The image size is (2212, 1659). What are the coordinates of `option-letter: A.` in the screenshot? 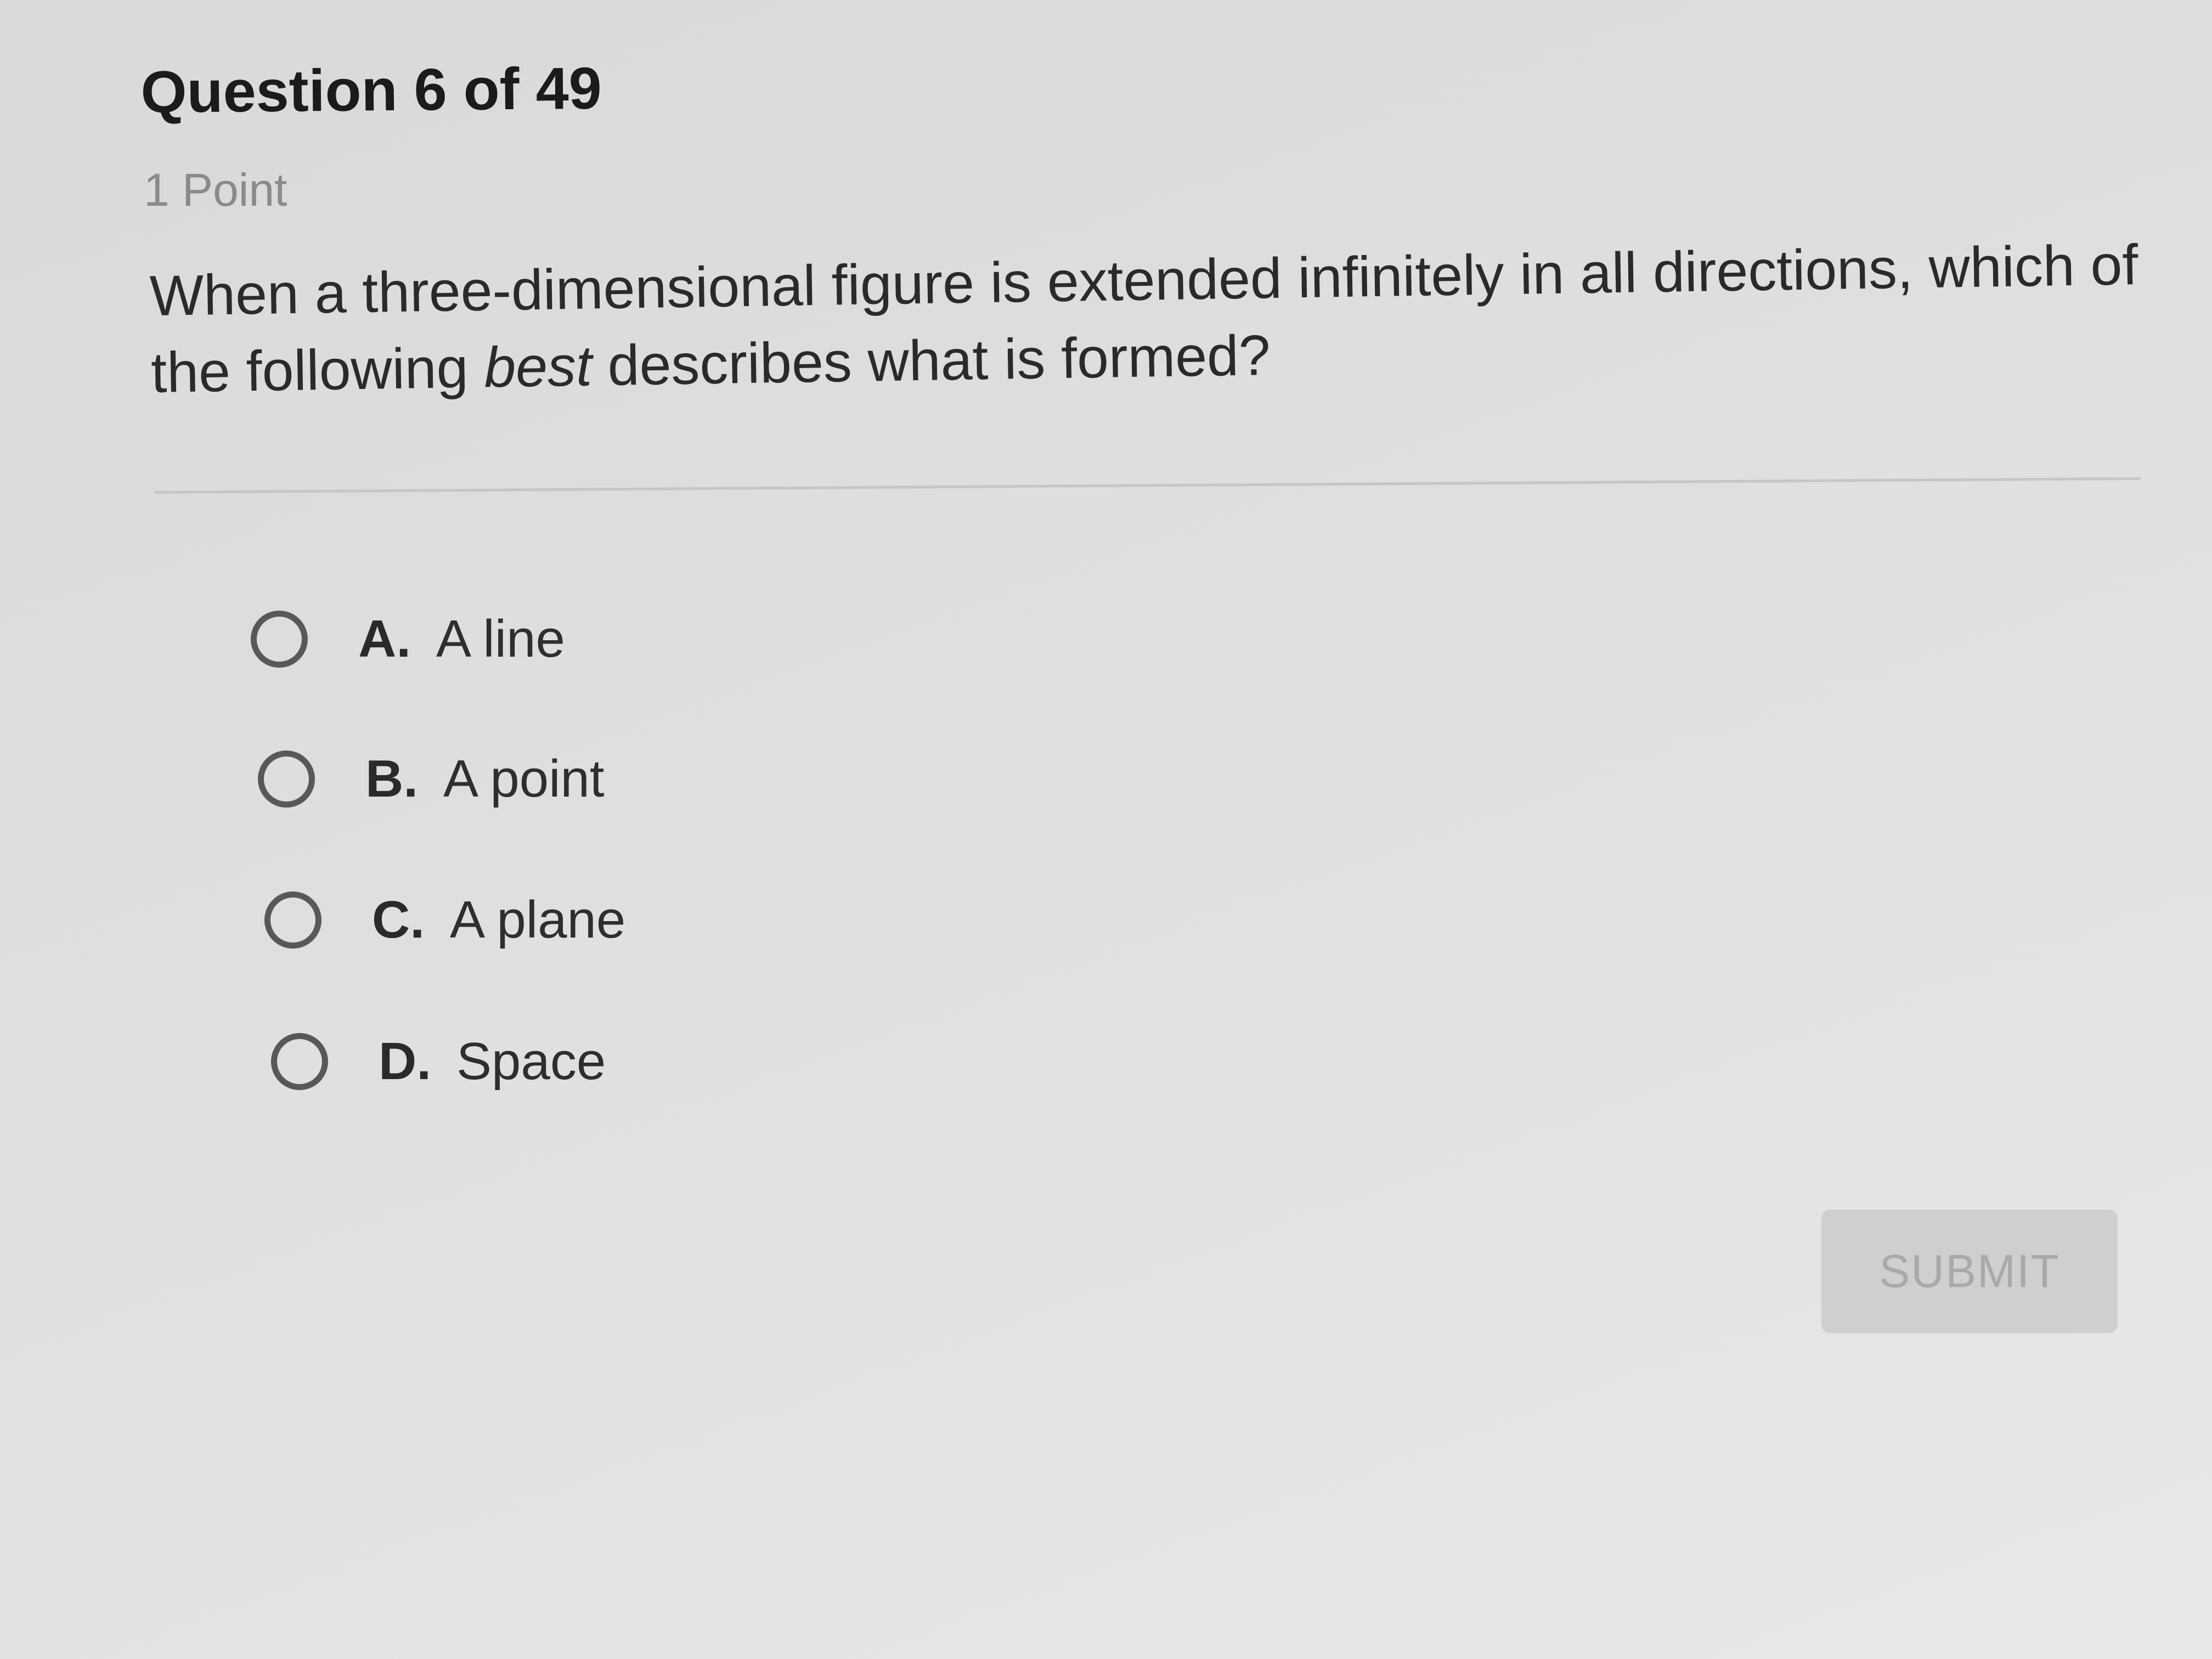 It's located at (385, 639).